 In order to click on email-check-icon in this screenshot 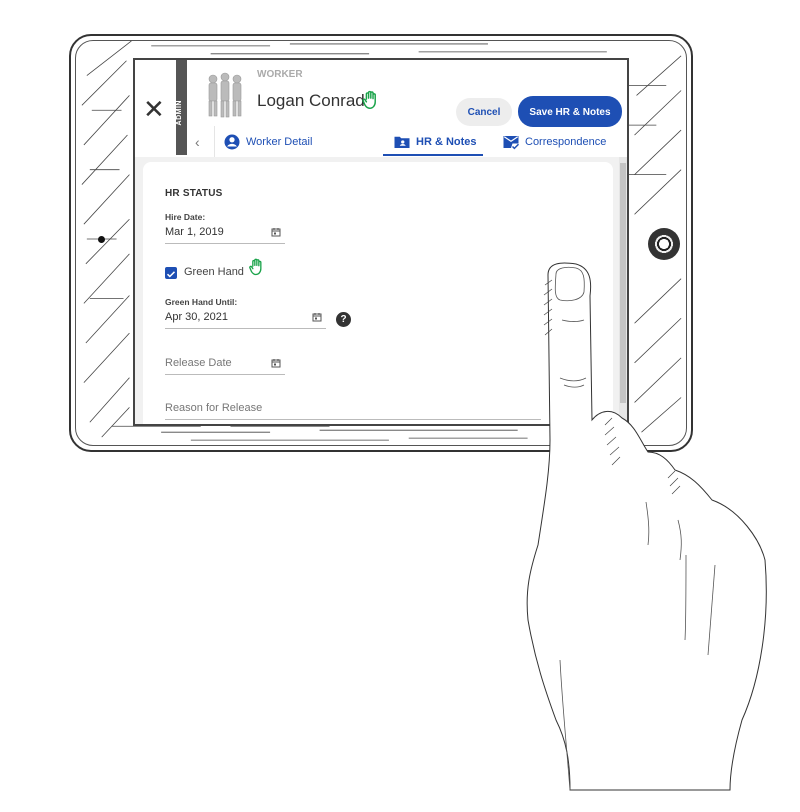, I will do `click(511, 143)`.